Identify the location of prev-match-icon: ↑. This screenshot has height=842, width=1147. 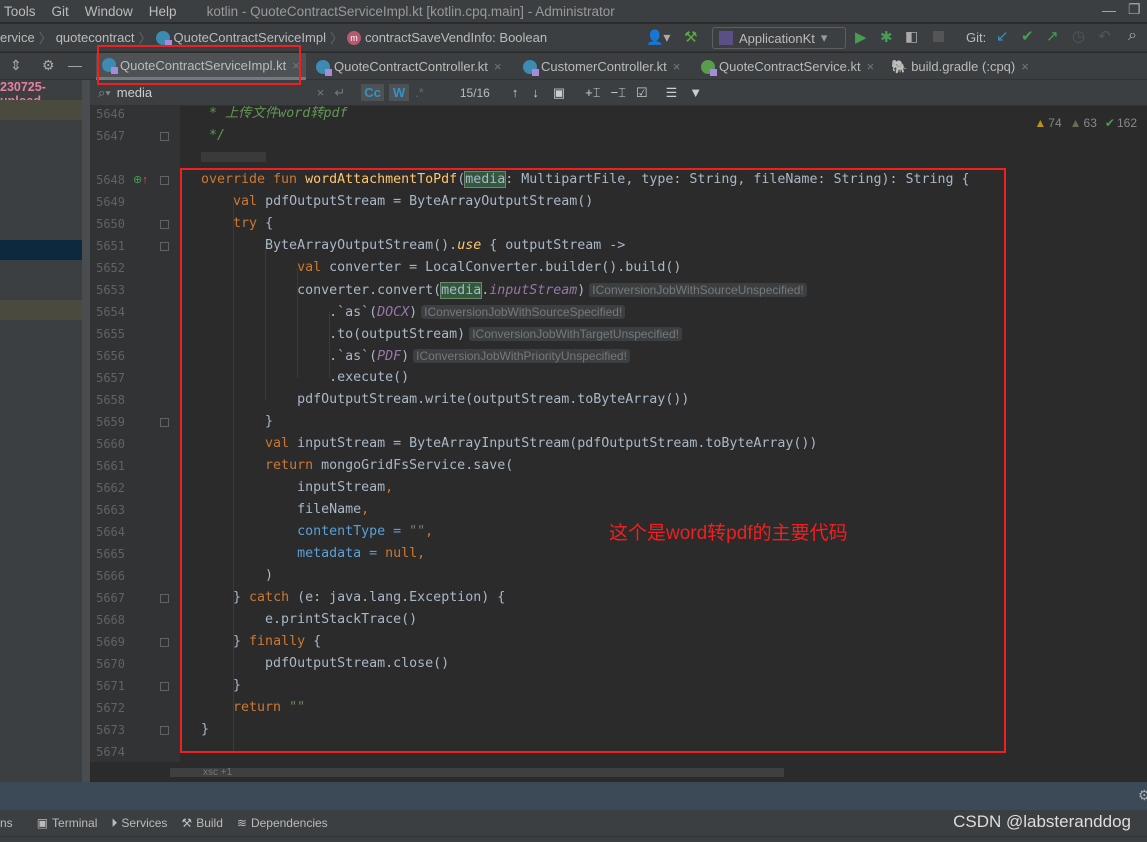
(515, 92).